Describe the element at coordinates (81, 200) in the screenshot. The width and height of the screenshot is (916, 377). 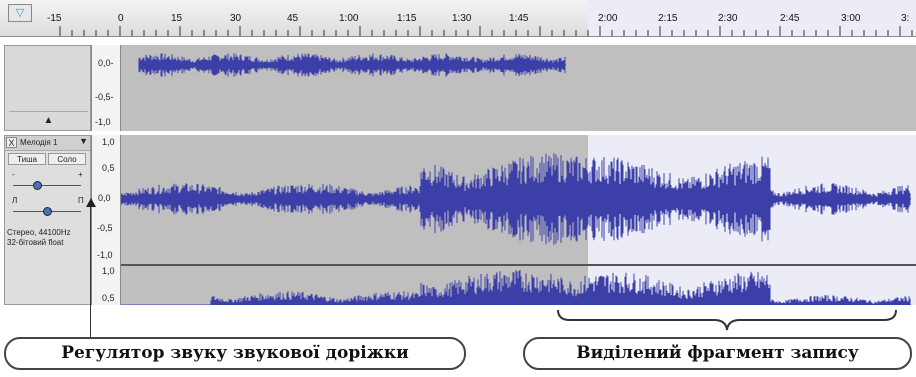
I see `pan-right-label: П` at that location.